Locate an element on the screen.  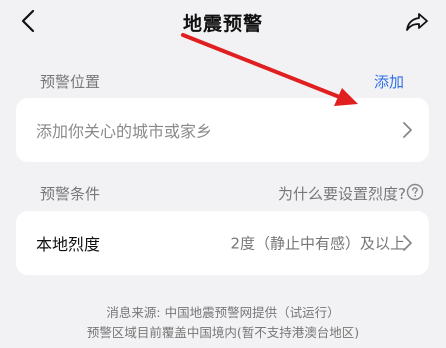
intensity-help-link: 为什么要设置烈度? is located at coordinates (342, 193).